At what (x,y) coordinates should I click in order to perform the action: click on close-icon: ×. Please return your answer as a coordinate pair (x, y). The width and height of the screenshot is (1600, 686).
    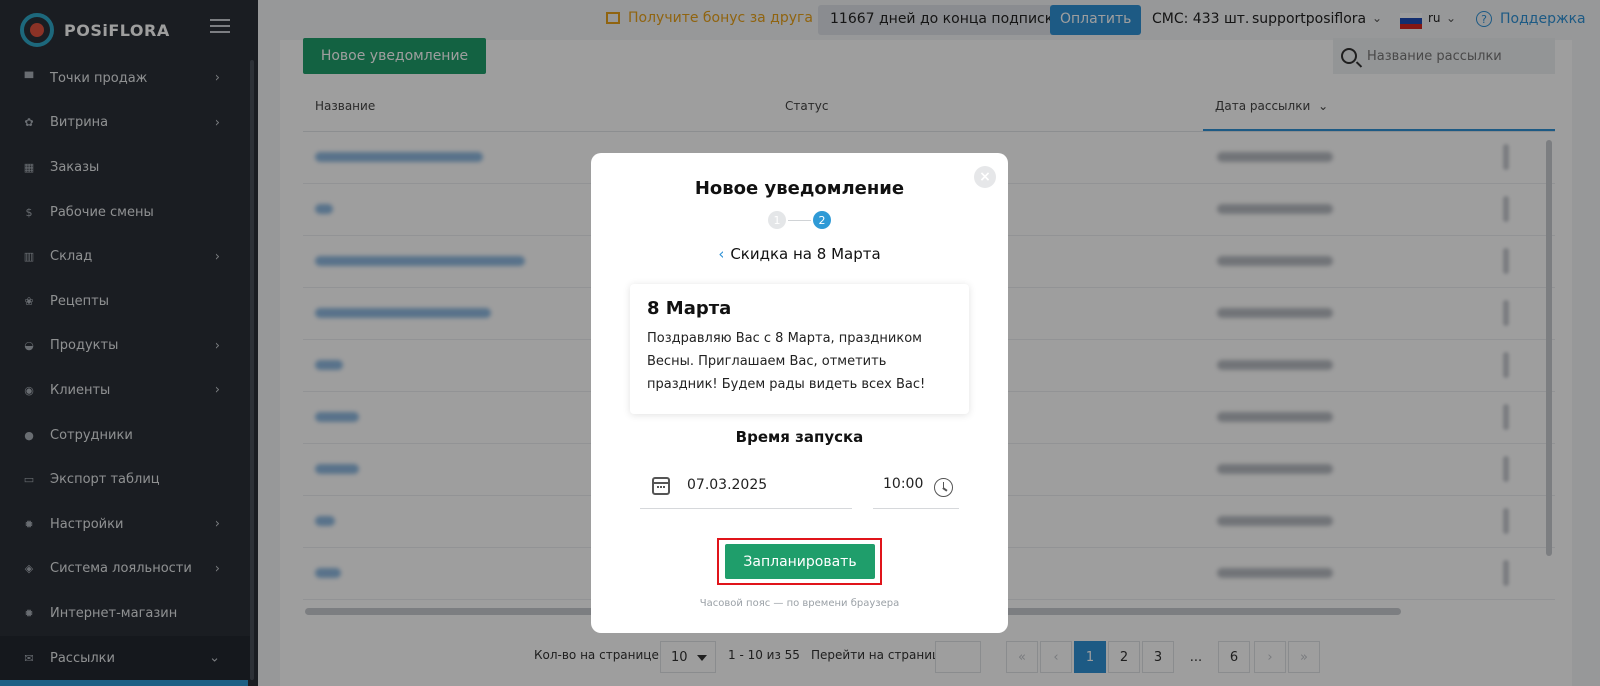
    Looking at the image, I should click on (985, 177).